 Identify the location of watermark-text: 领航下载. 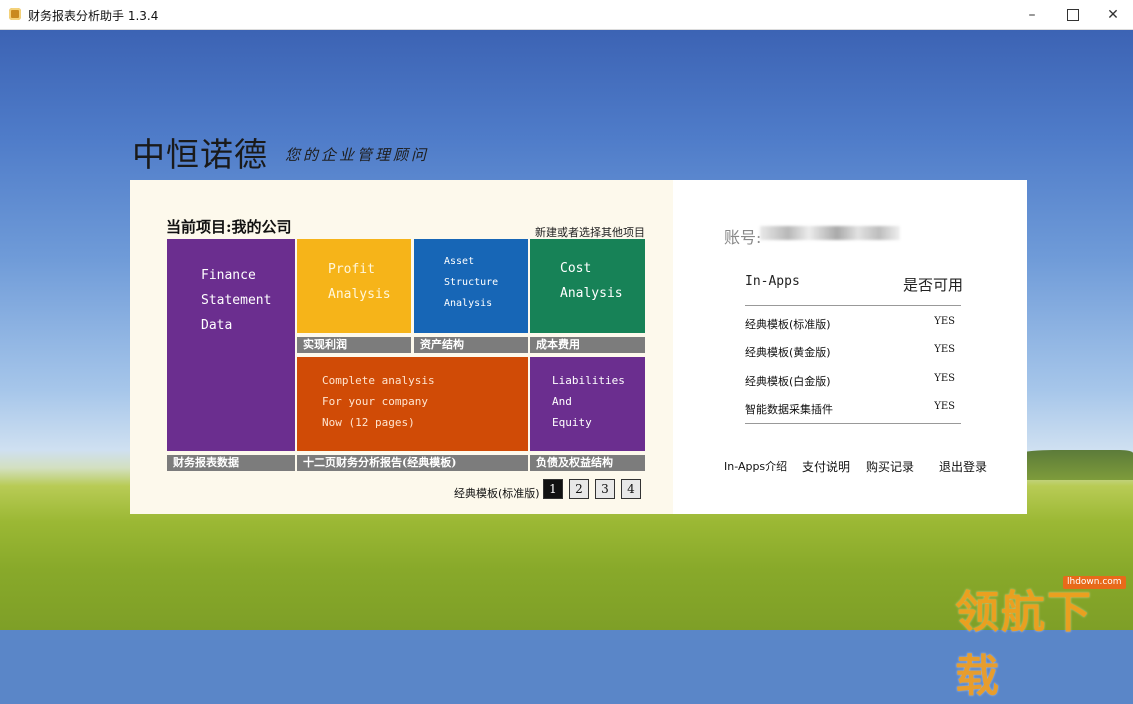
(1024, 644).